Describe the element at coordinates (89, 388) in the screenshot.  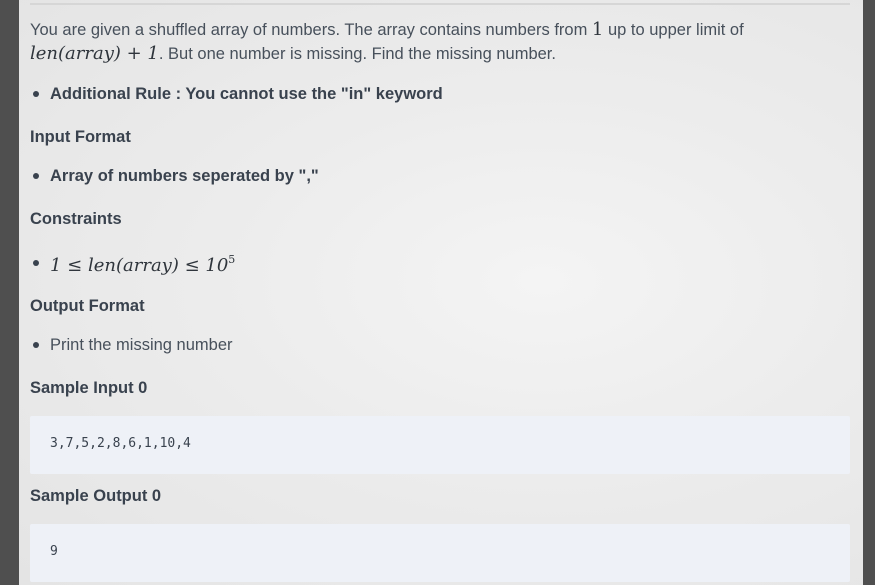
I see `sample-input-heading: Sample Input 0` at that location.